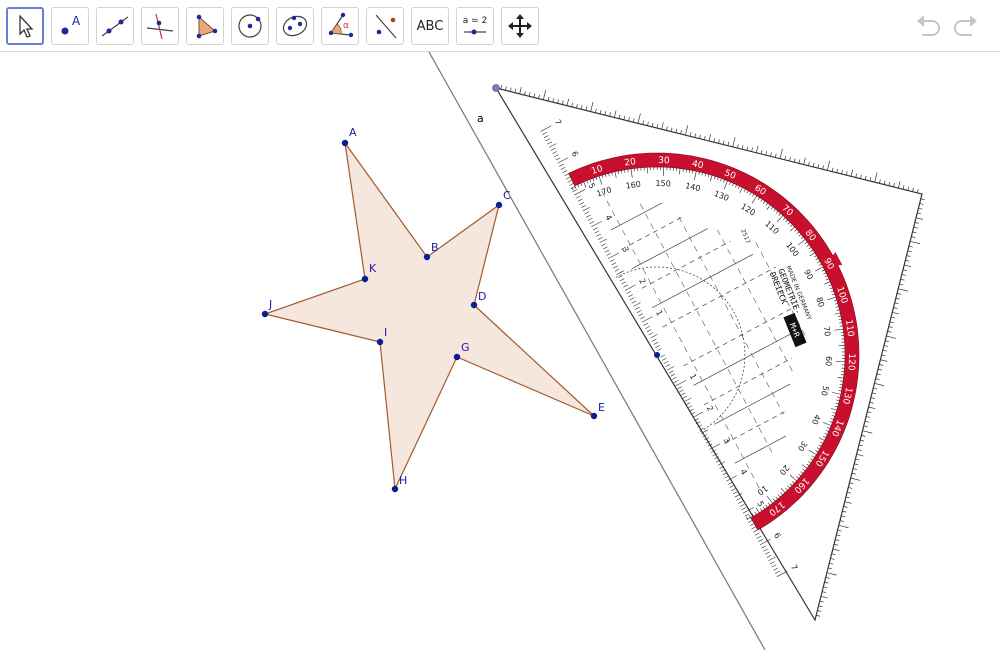 Image resolution: width=1000 pixels, height=650 pixels. What do you see at coordinates (380, 342) in the screenshot?
I see `point-i` at bounding box center [380, 342].